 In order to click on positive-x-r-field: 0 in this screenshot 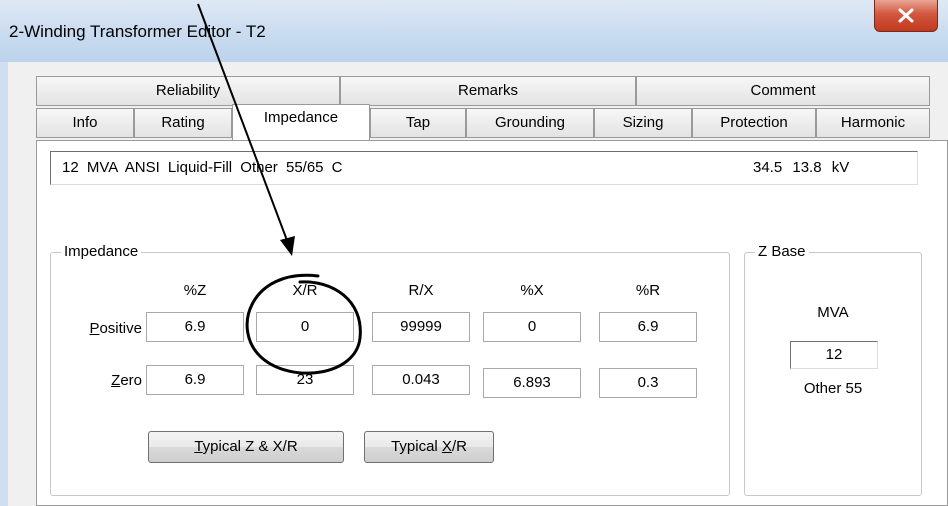, I will do `click(305, 327)`.